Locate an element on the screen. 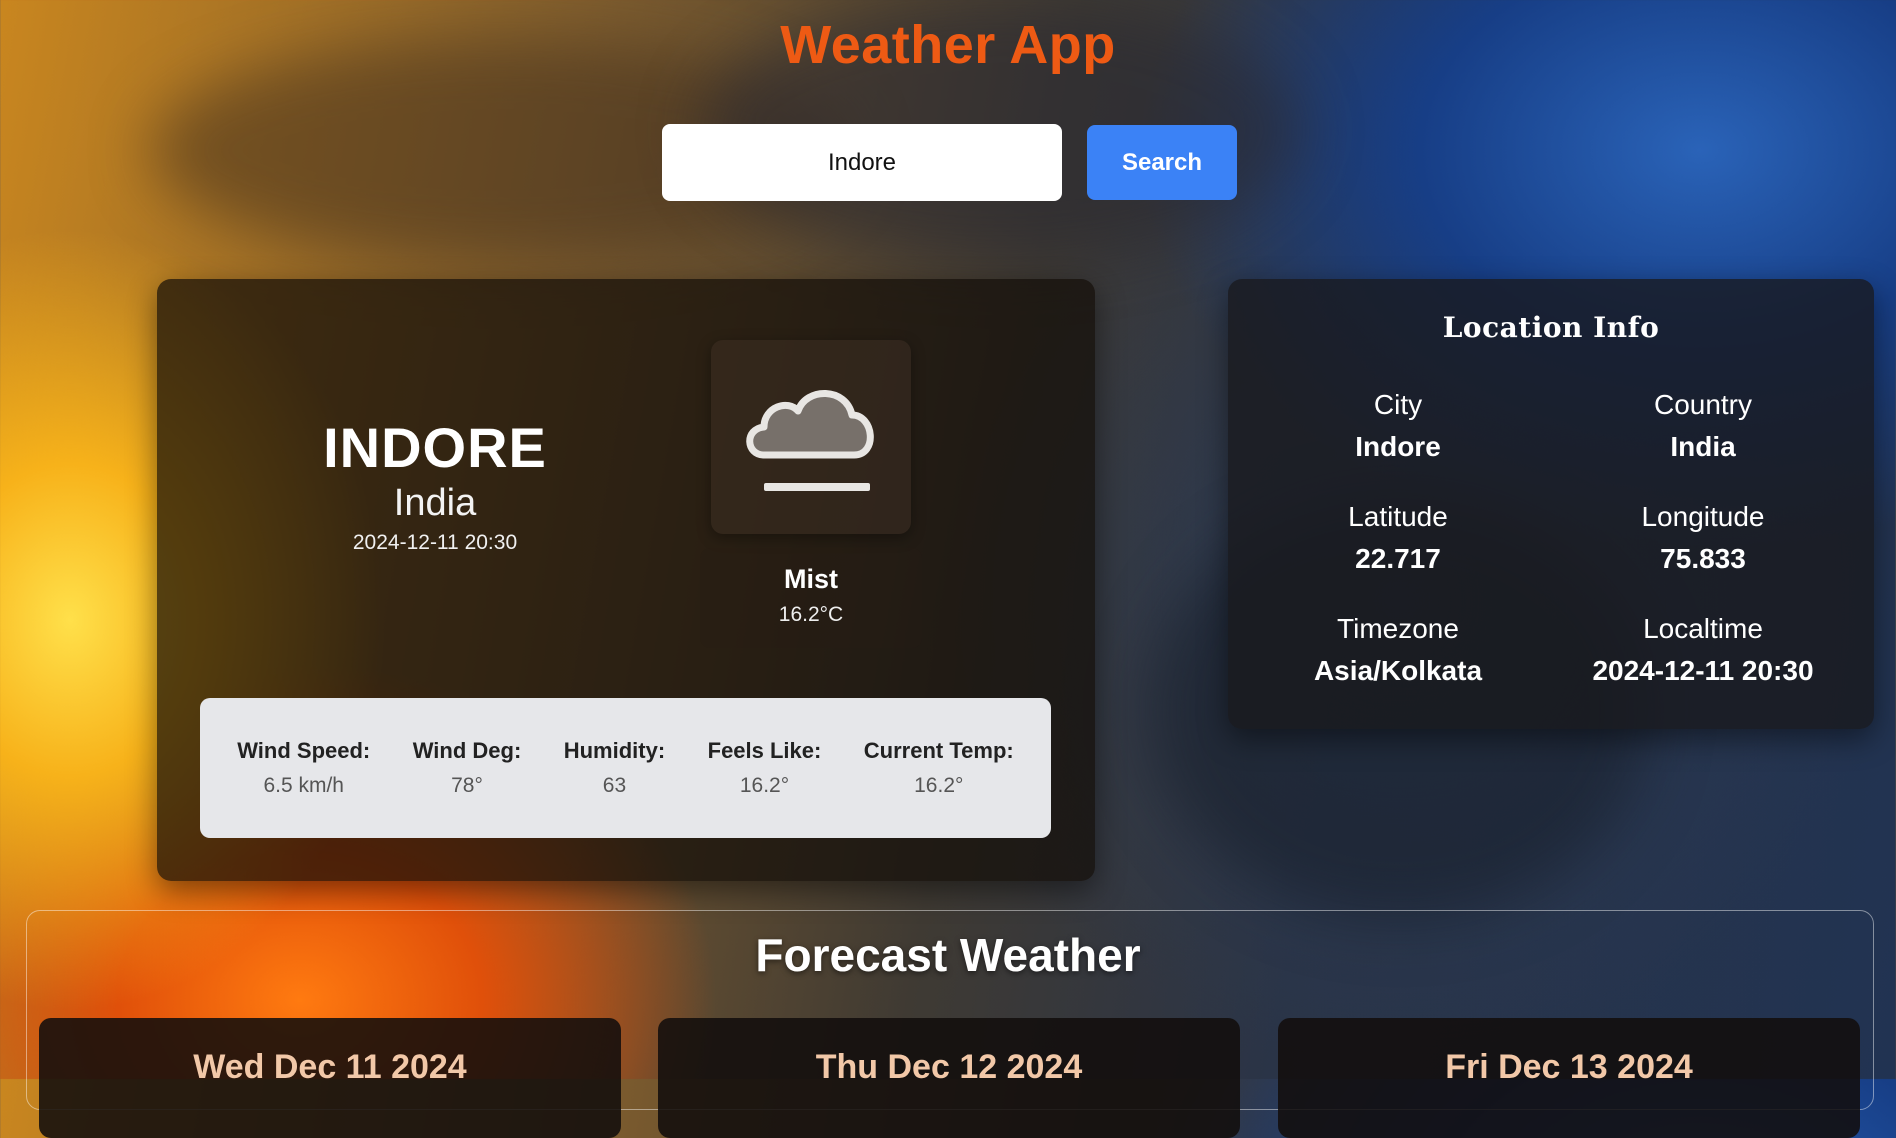 The width and height of the screenshot is (1896, 1138). search-button: Search is located at coordinates (1162, 162).